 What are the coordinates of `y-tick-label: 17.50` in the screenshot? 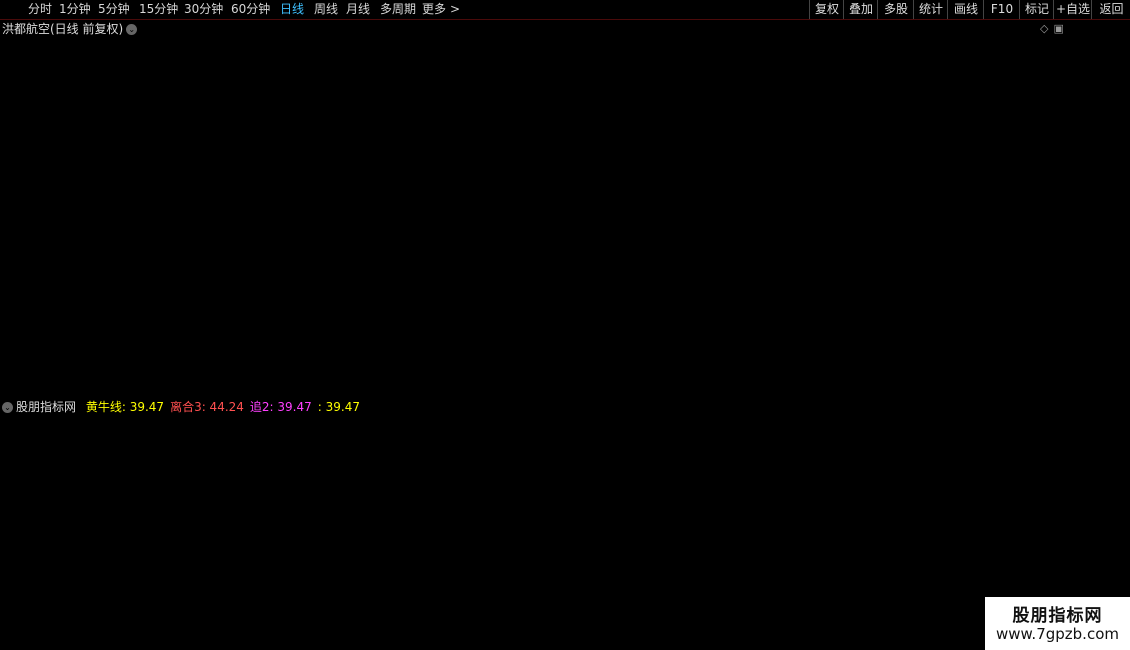 It's located at (1096, 365).